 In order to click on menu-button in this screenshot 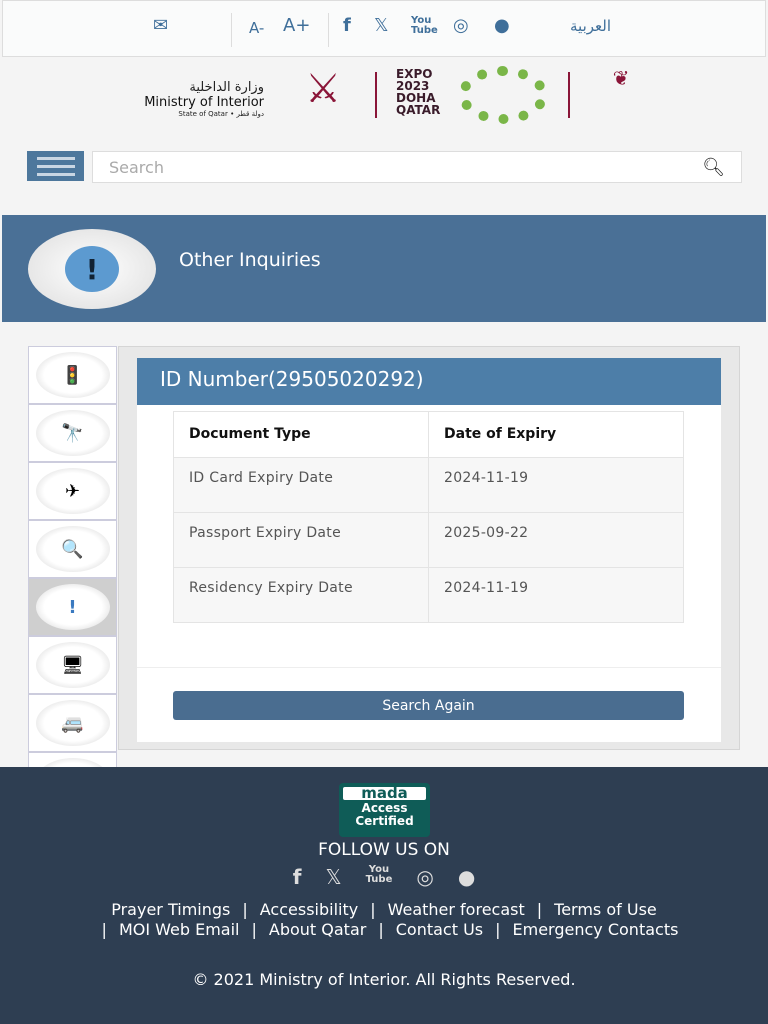, I will do `click(55, 166)`.